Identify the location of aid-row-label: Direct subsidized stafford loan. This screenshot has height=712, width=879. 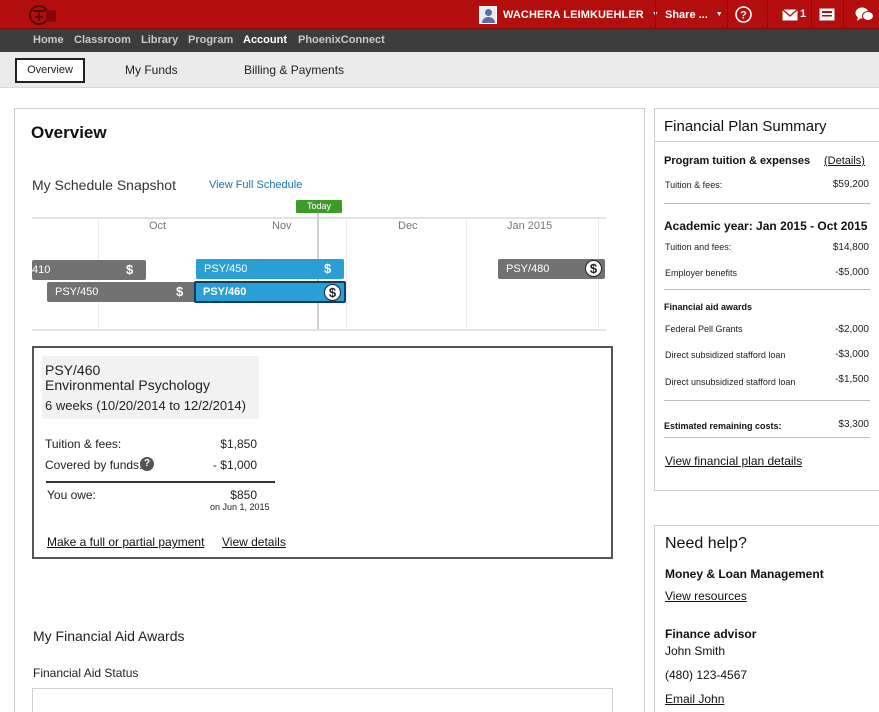
(725, 355).